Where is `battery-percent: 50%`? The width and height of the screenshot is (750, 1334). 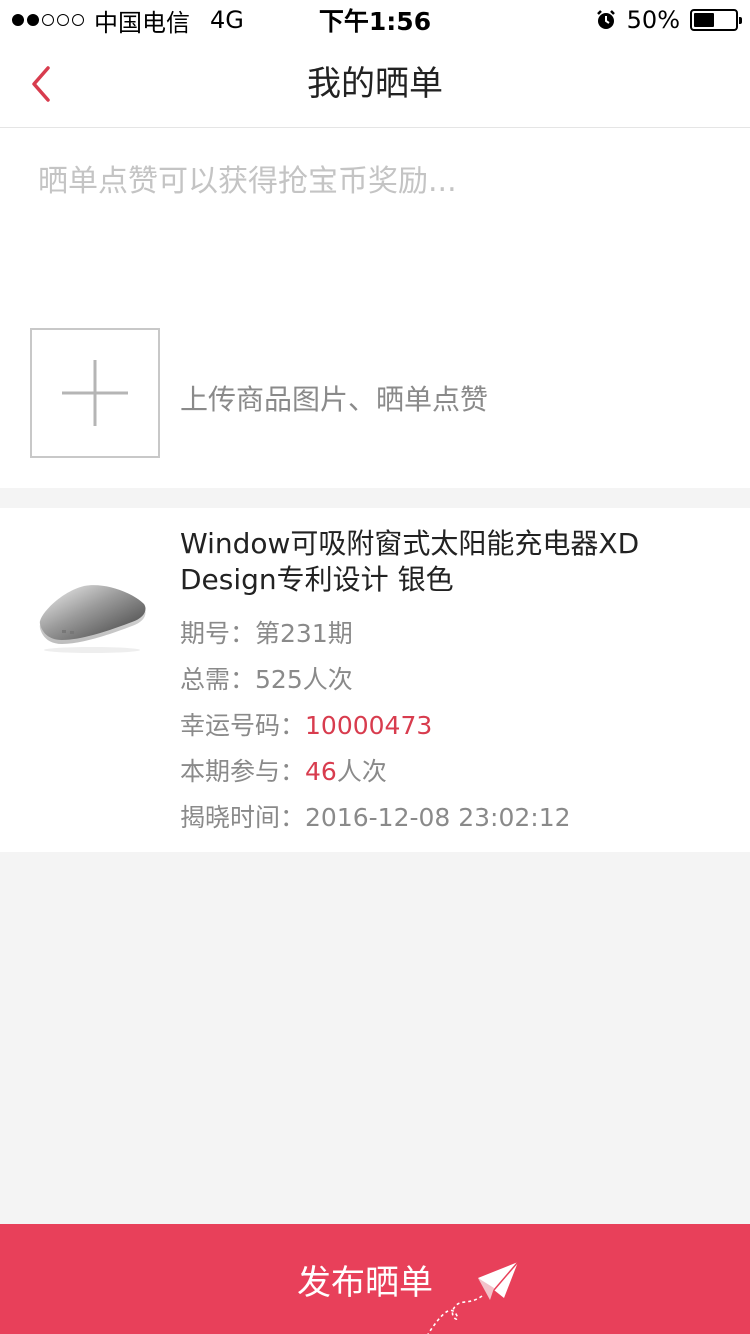
battery-percent: 50% is located at coordinates (653, 20).